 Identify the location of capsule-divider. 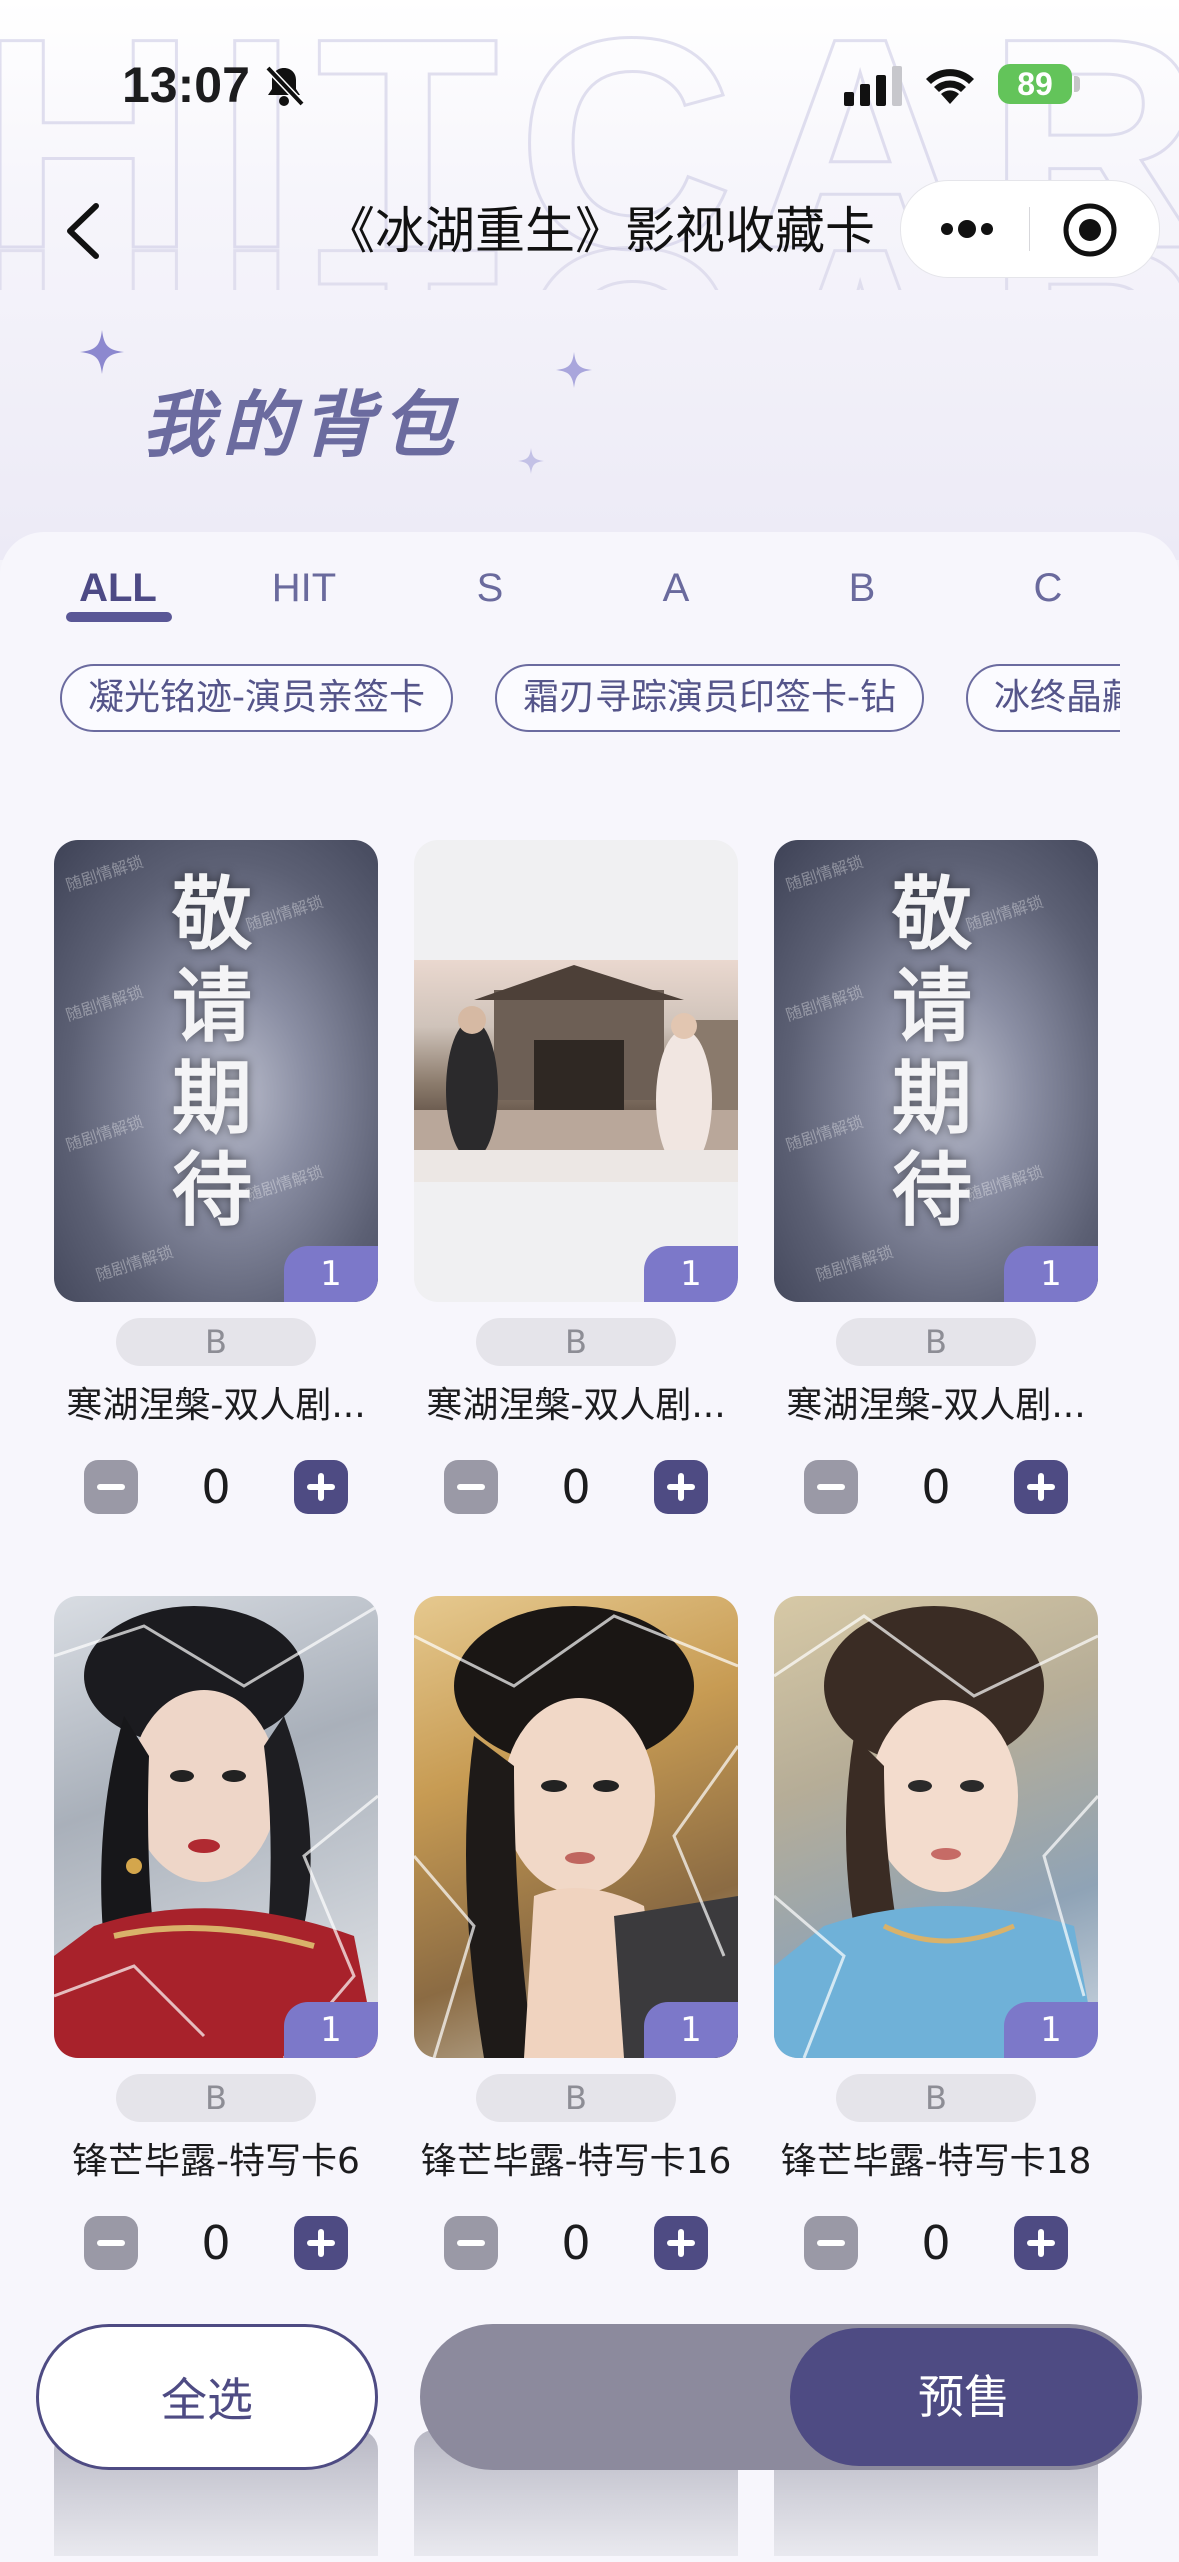
(1029, 229).